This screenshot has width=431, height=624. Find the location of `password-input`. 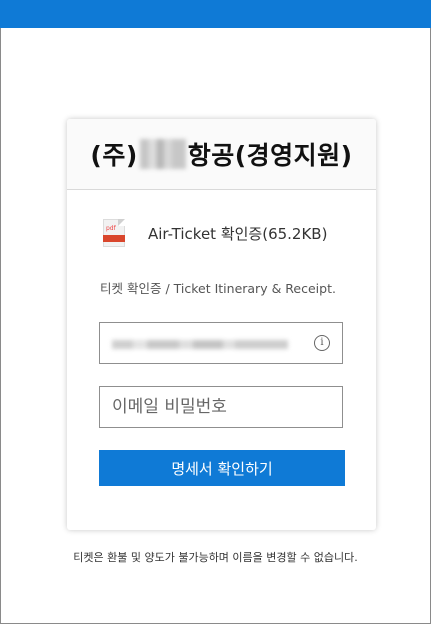

password-input is located at coordinates (221, 407).